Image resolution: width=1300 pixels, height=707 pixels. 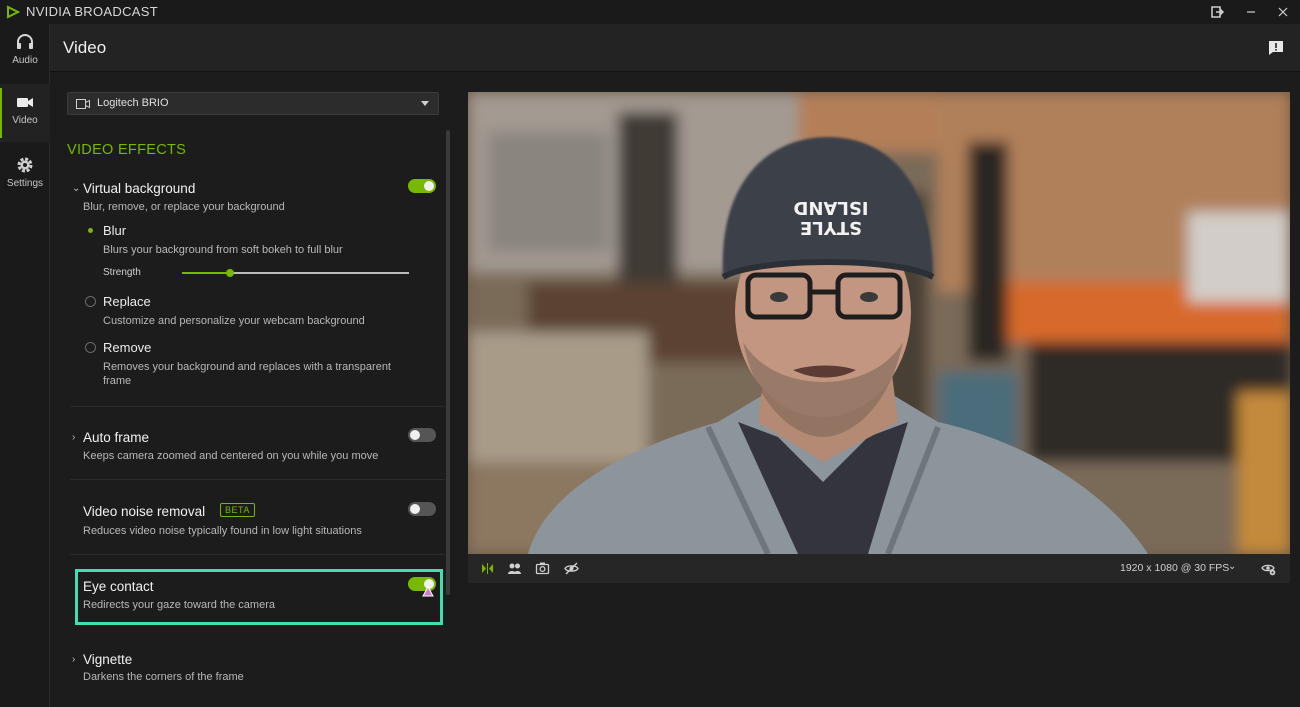 I want to click on cursor-icon, so click(x=428, y=591).